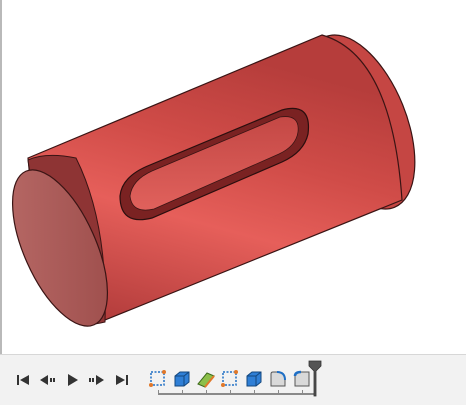 Image resolution: width=466 pixels, height=405 pixels. Describe the element at coordinates (47, 380) in the screenshot. I see `step-back-icon` at that location.